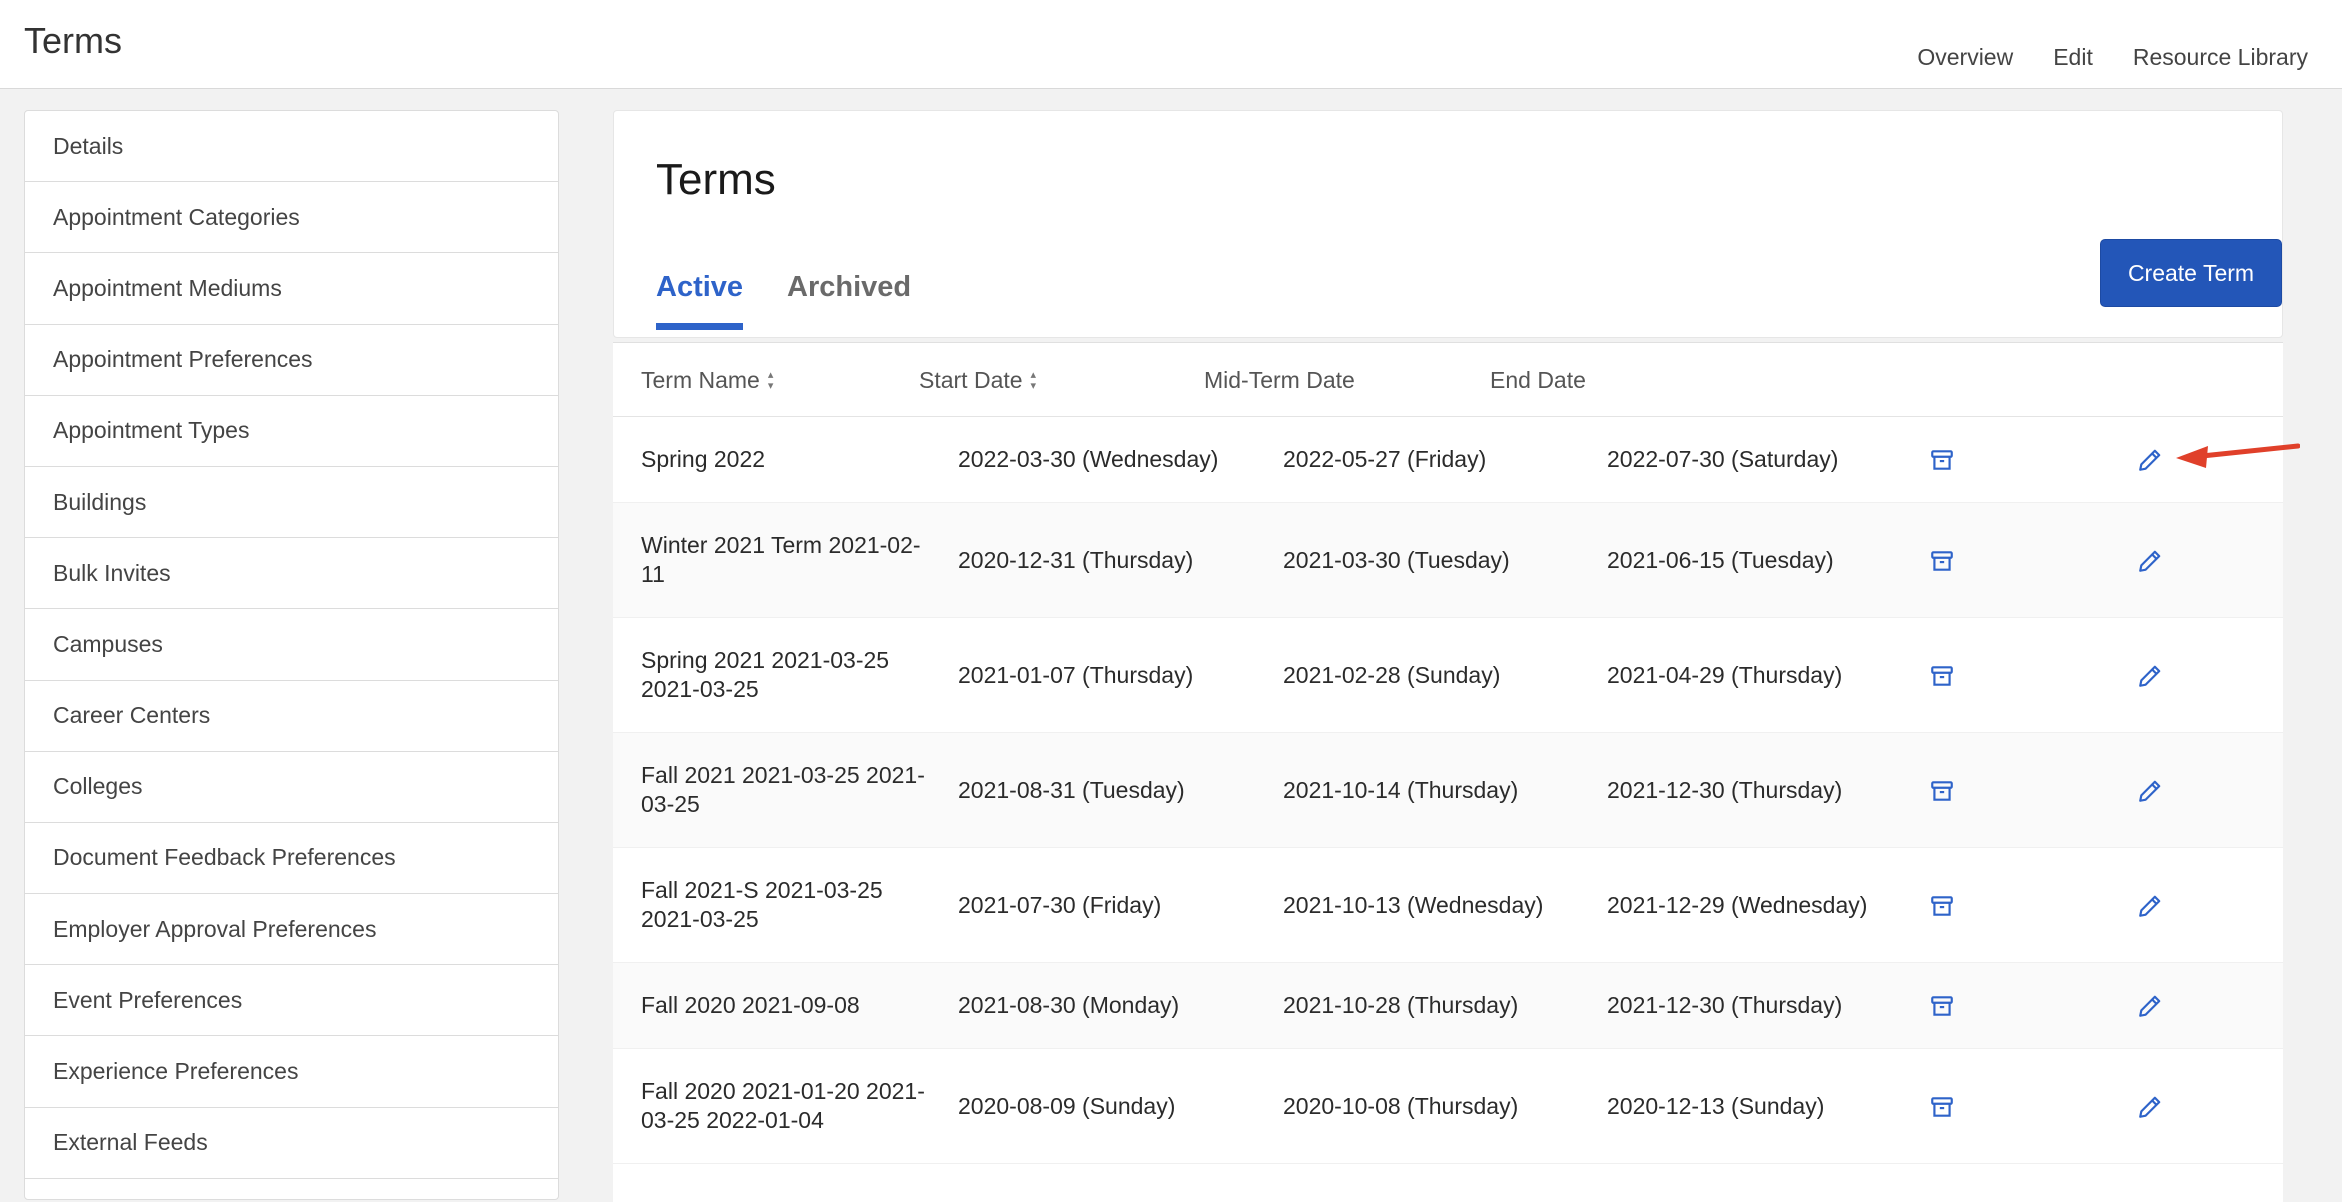  Describe the element at coordinates (291, 289) in the screenshot. I see `sidebar-item-appointment-mediums: Appointment Mediums` at that location.